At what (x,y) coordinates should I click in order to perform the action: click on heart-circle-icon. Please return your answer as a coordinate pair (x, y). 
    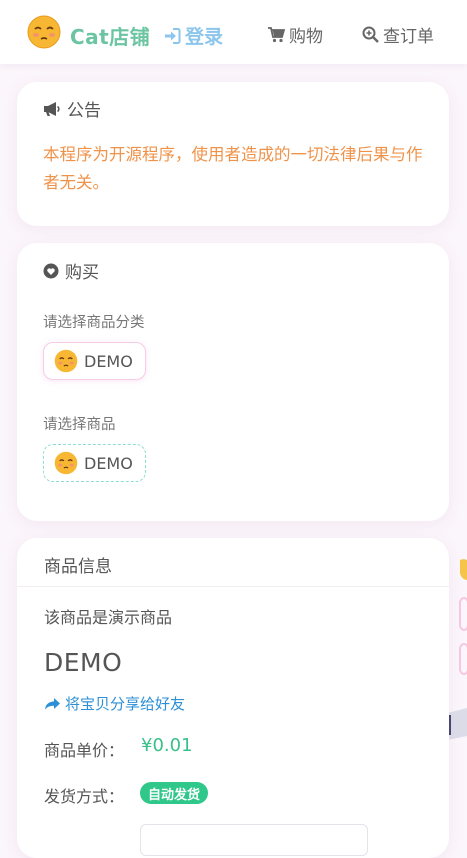
    Looking at the image, I should click on (51, 270).